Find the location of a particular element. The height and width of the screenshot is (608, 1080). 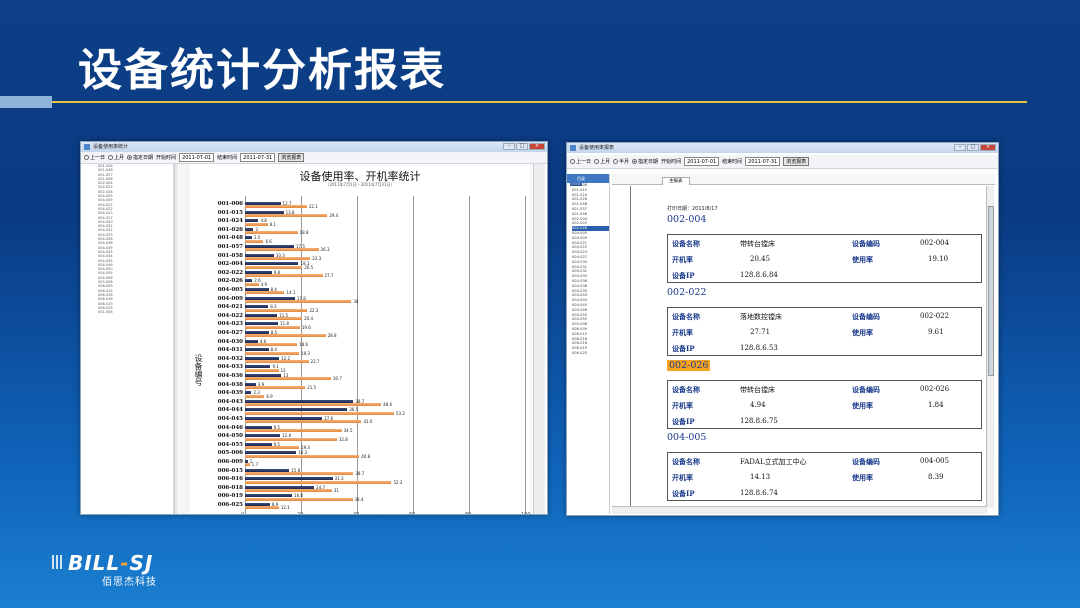

data-label: 6.9 is located at coordinates (269, 396).